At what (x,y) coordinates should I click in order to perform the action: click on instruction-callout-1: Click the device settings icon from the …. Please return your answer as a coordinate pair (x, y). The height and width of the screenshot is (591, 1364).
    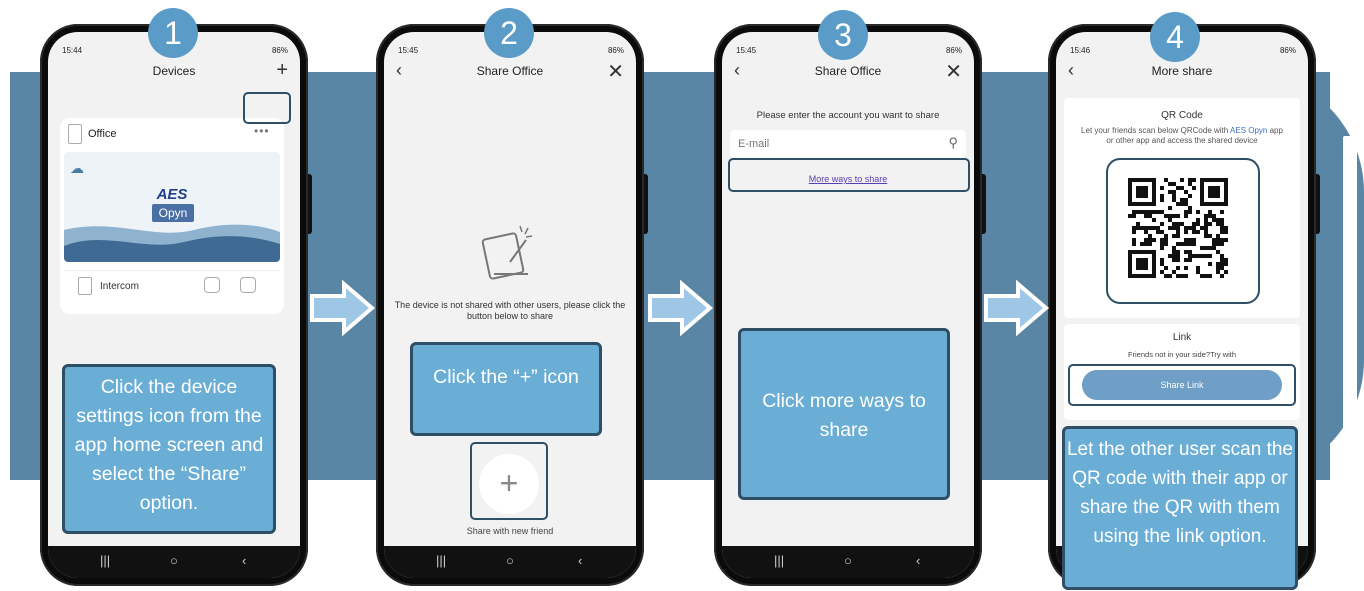
    Looking at the image, I should click on (169, 449).